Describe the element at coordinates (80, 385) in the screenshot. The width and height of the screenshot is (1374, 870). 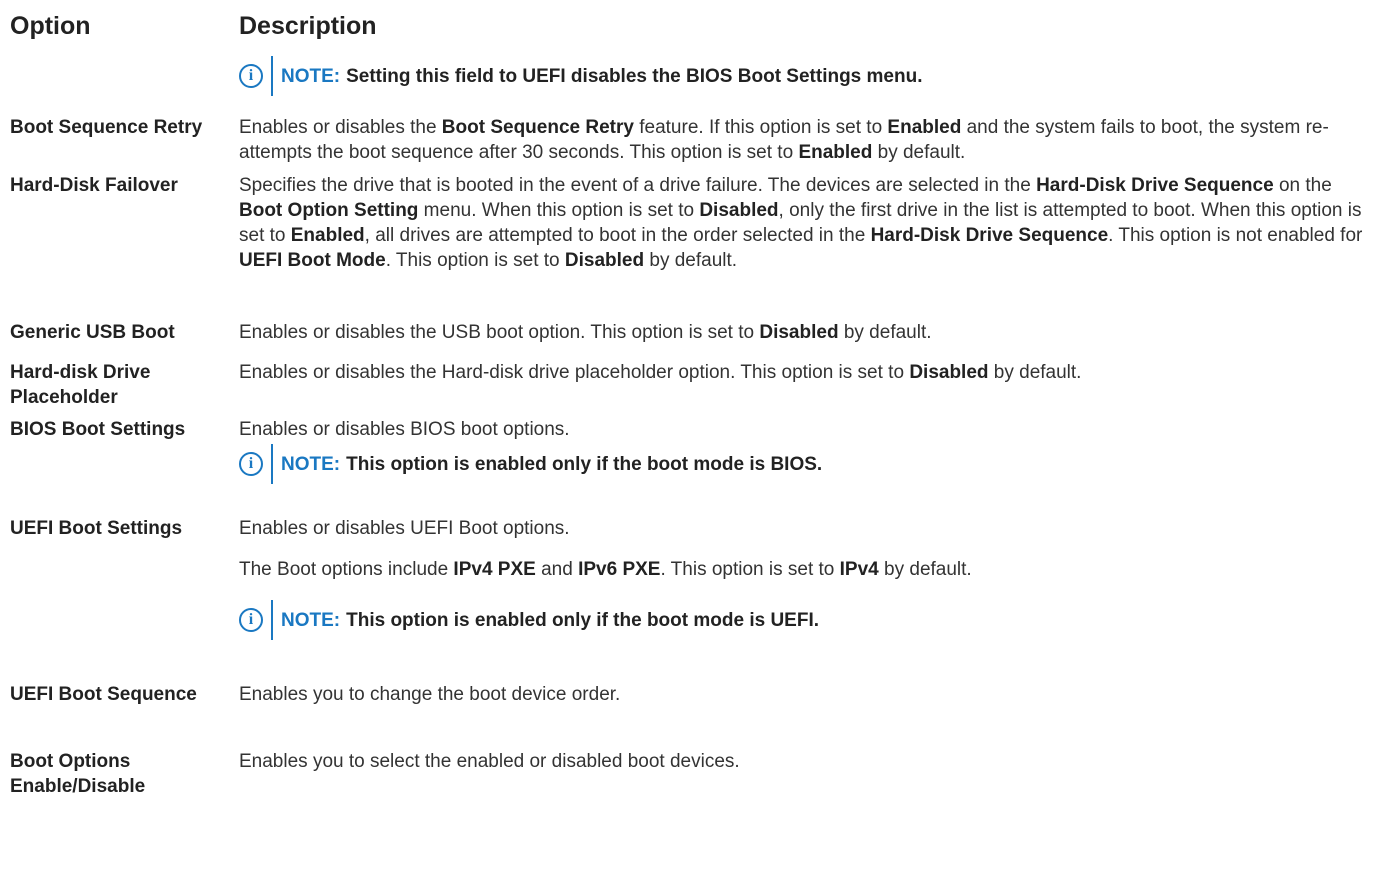
I see `option-name: Hard-disk Drive Placeholder` at that location.